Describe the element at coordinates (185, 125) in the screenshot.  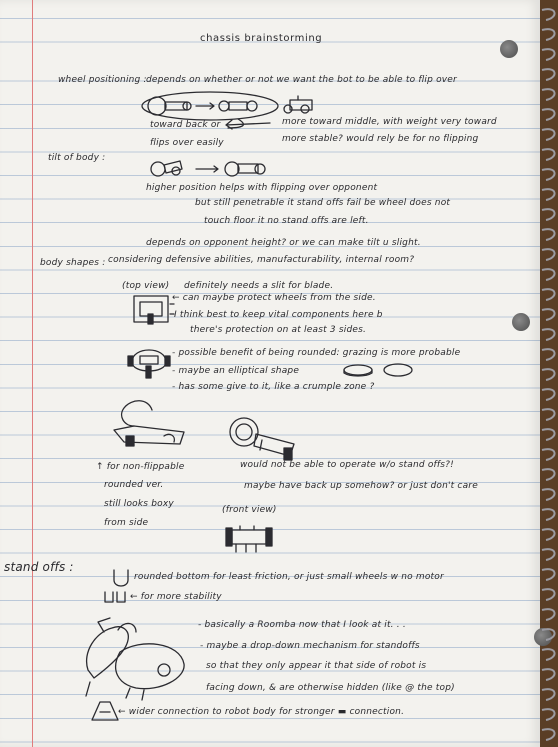
I see `toward-back-text: toward back or` at that location.